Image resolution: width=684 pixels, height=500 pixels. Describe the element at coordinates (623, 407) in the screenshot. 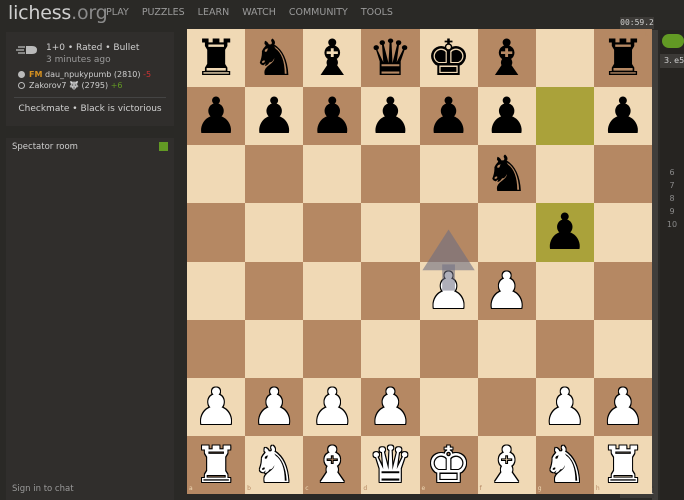

I see `white-pawn-h2: ♟` at that location.